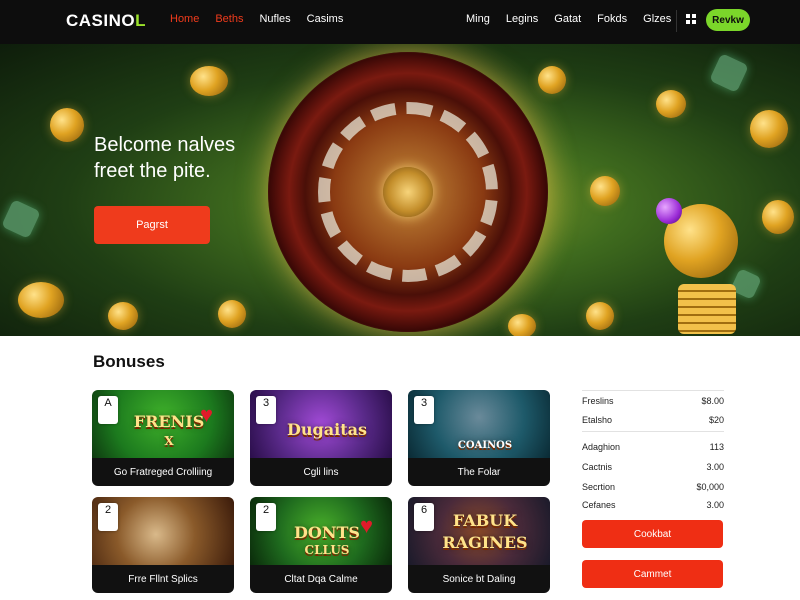  Describe the element at coordinates (327, 429) in the screenshot. I see `bonus-card-art-title: Dugaitas` at that location.